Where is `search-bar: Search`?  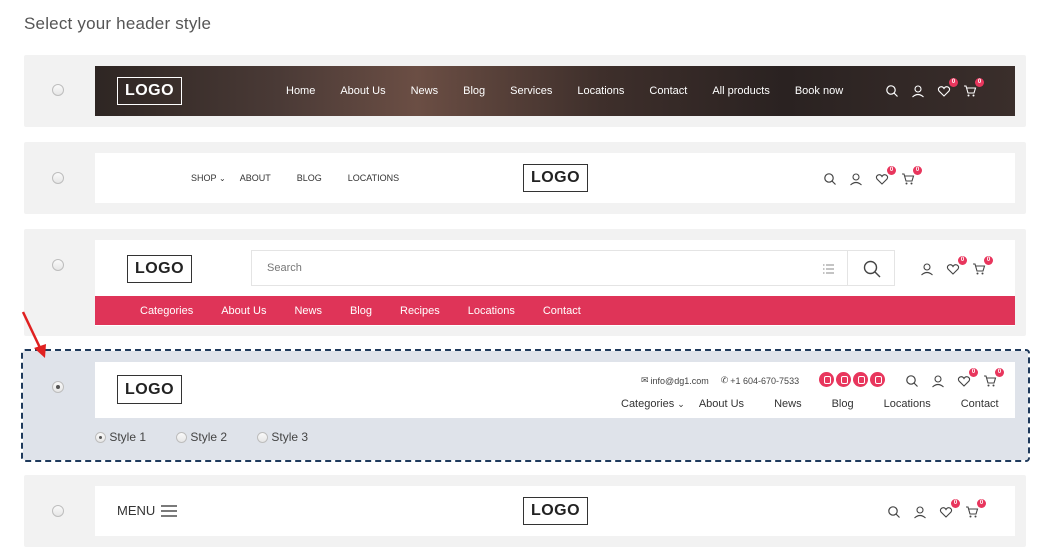 search-bar: Search is located at coordinates (550, 268).